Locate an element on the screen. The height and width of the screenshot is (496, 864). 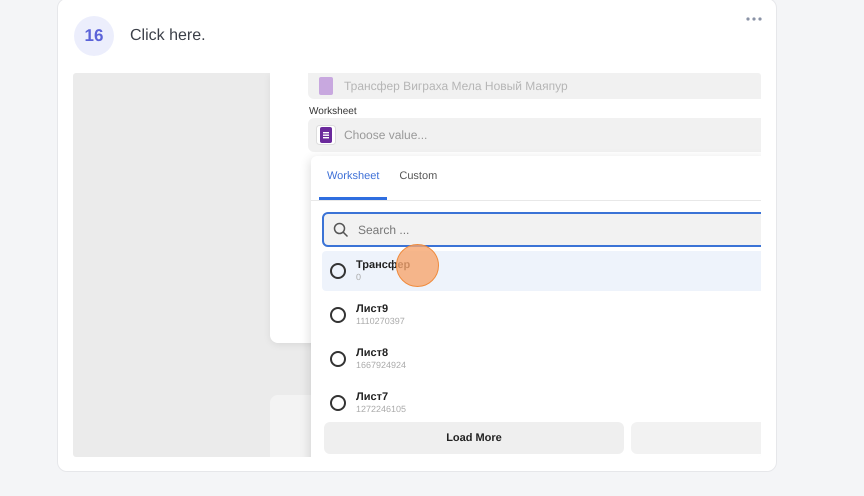
option-id: 1667924924 is located at coordinates (381, 365).